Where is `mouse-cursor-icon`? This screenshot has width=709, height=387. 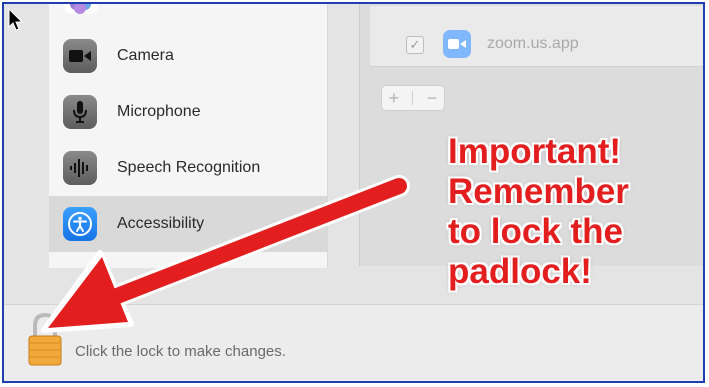
mouse-cursor-icon is located at coordinates (16, 19).